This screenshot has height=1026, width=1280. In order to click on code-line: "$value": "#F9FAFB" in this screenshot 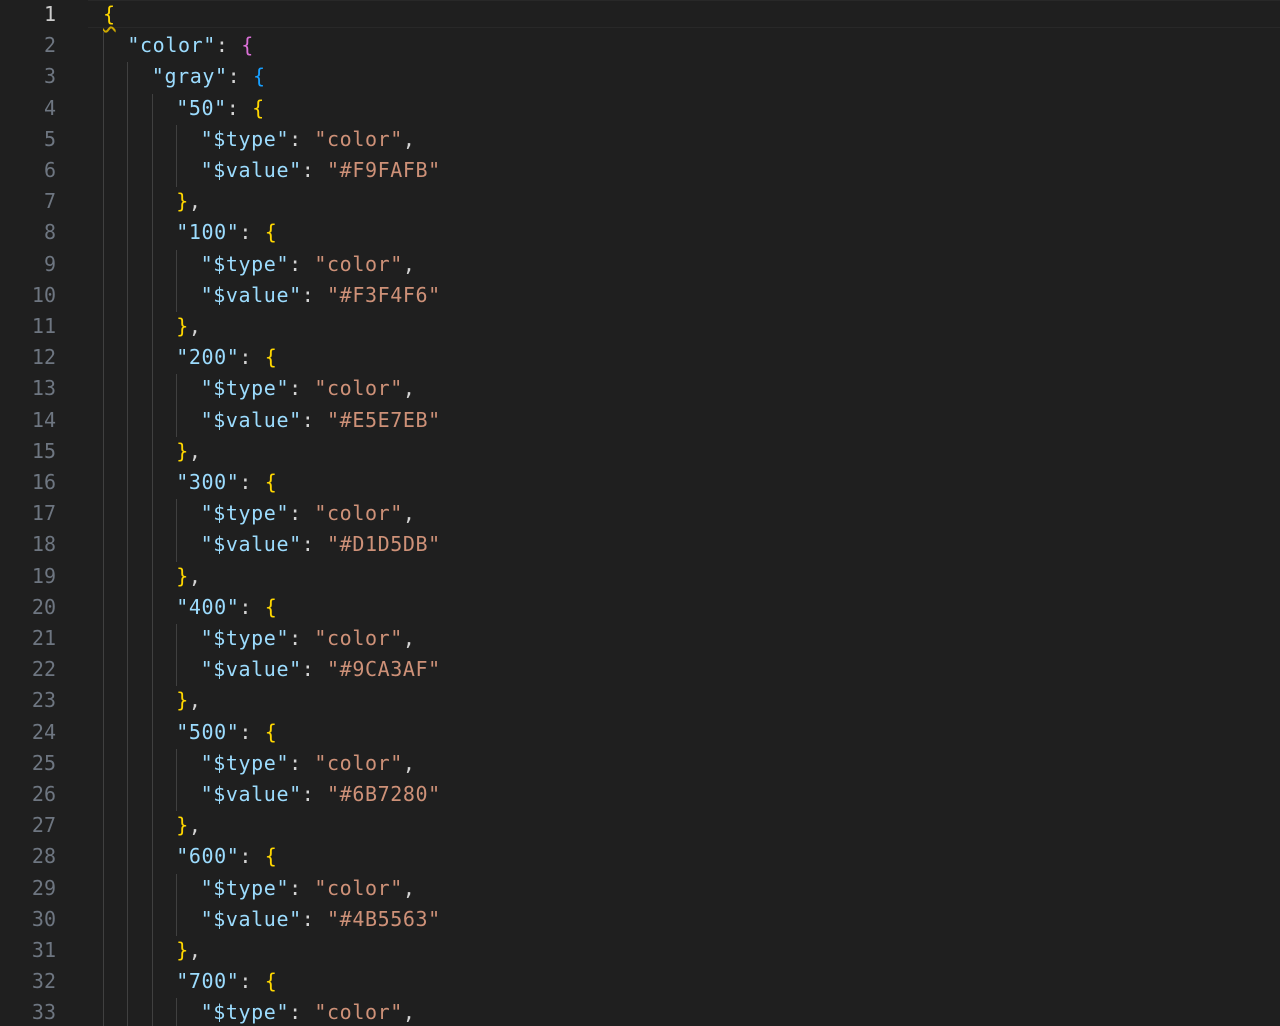, I will do `click(321, 170)`.